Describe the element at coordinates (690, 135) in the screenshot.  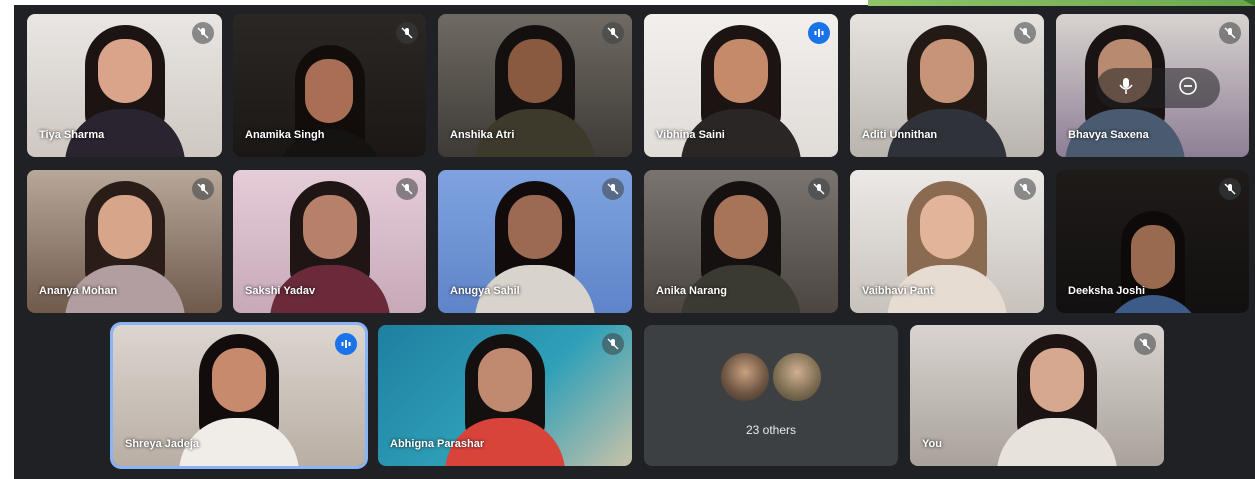
I see `participant-name: Vibhina Saini` at that location.